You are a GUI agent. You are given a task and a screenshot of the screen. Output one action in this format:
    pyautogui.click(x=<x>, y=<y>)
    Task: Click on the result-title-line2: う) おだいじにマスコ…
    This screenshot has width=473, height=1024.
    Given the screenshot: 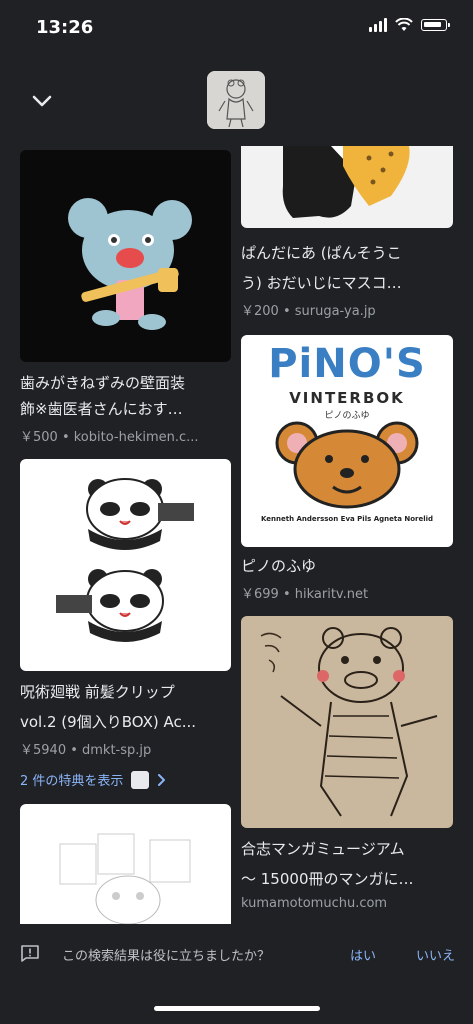 What is the action you would take?
    pyautogui.click(x=321, y=283)
    